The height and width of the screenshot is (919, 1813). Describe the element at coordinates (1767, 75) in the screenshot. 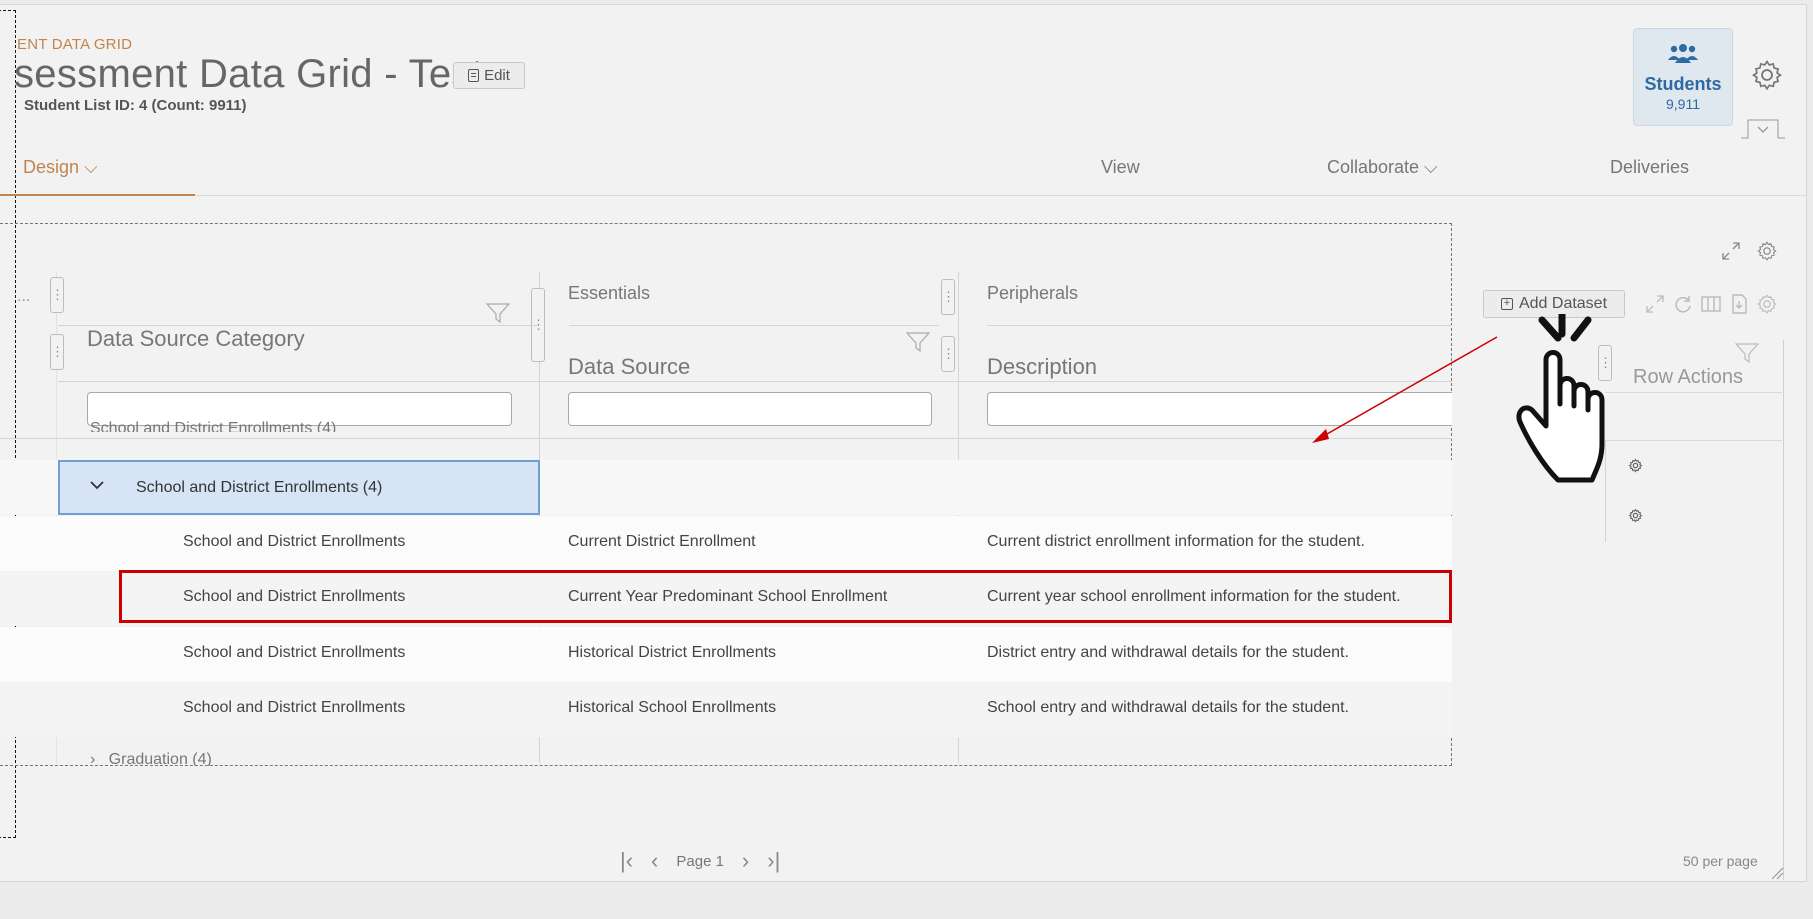

I see `settings-gear-icon` at that location.